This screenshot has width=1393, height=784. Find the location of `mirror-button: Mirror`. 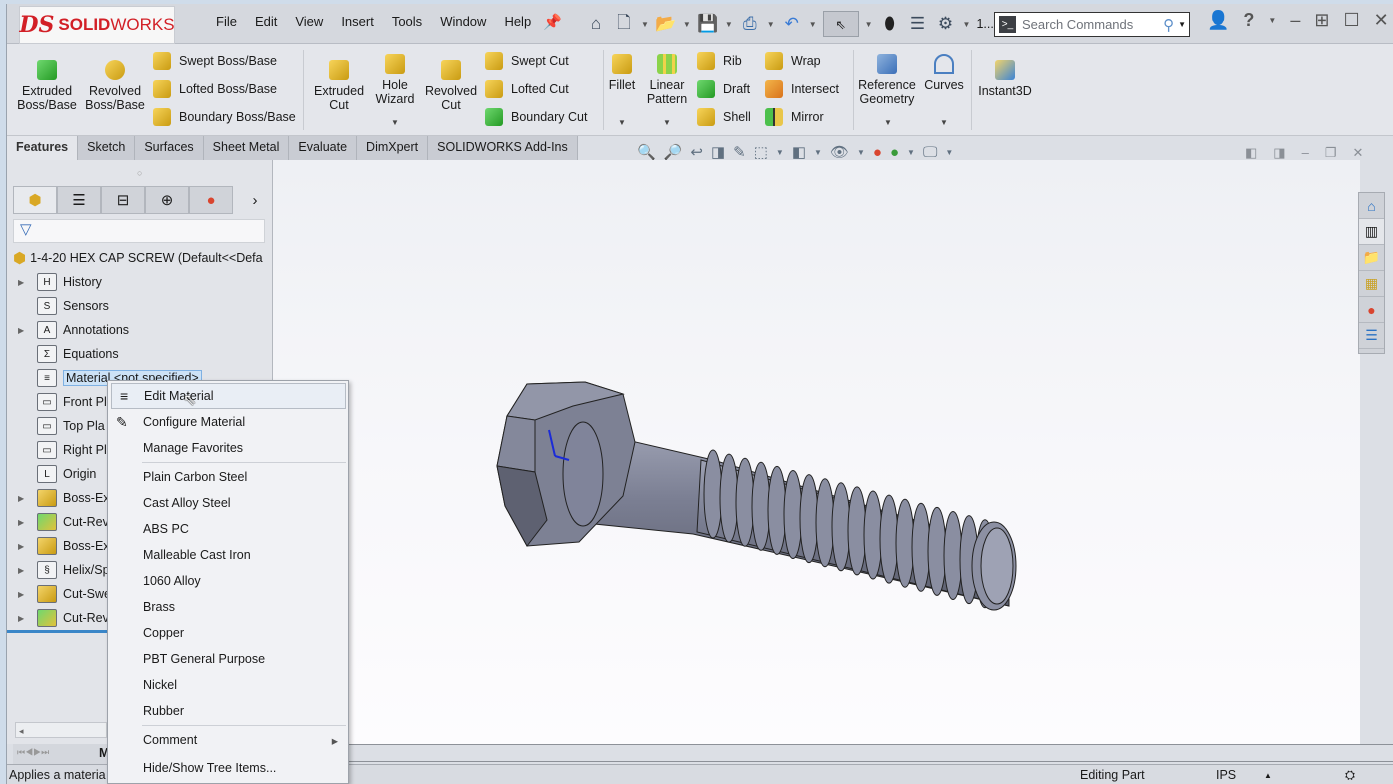

mirror-button: Mirror is located at coordinates (794, 117).